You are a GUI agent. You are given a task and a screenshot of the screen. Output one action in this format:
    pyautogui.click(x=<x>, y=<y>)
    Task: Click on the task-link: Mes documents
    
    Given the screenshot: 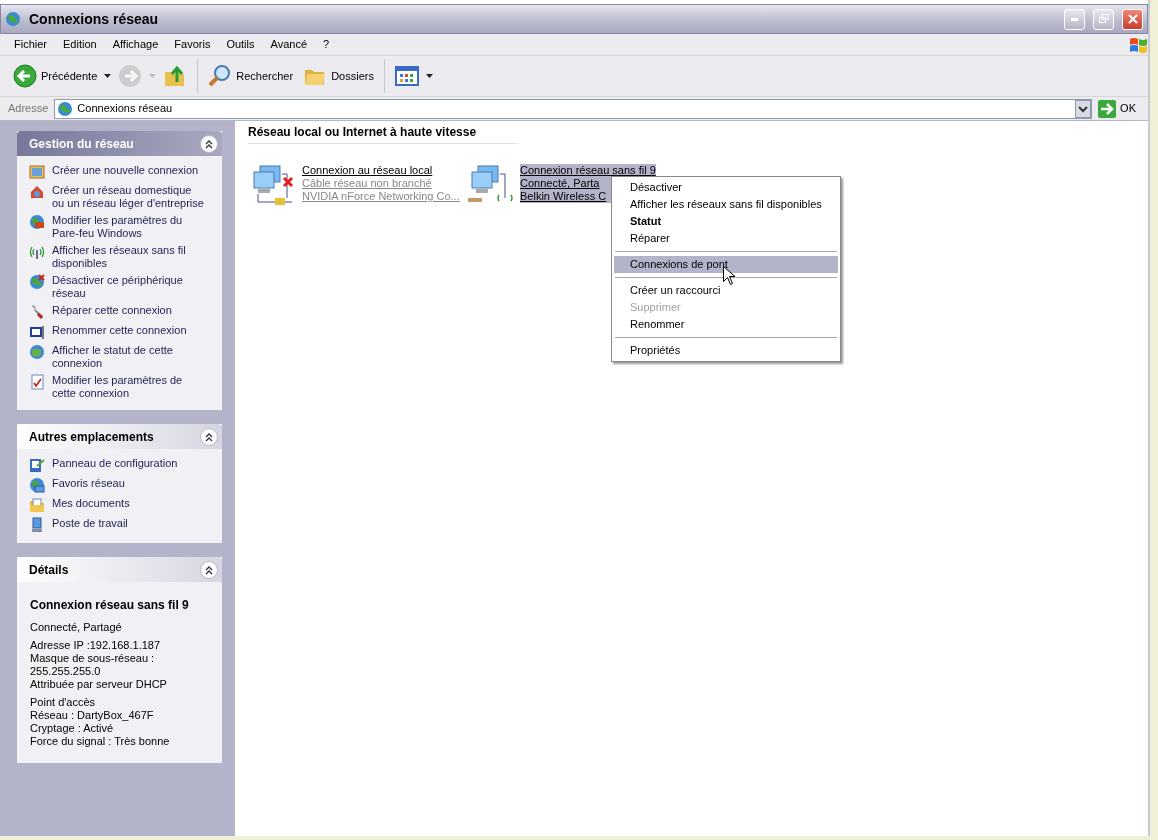 What is the action you would take?
    pyautogui.click(x=91, y=503)
    